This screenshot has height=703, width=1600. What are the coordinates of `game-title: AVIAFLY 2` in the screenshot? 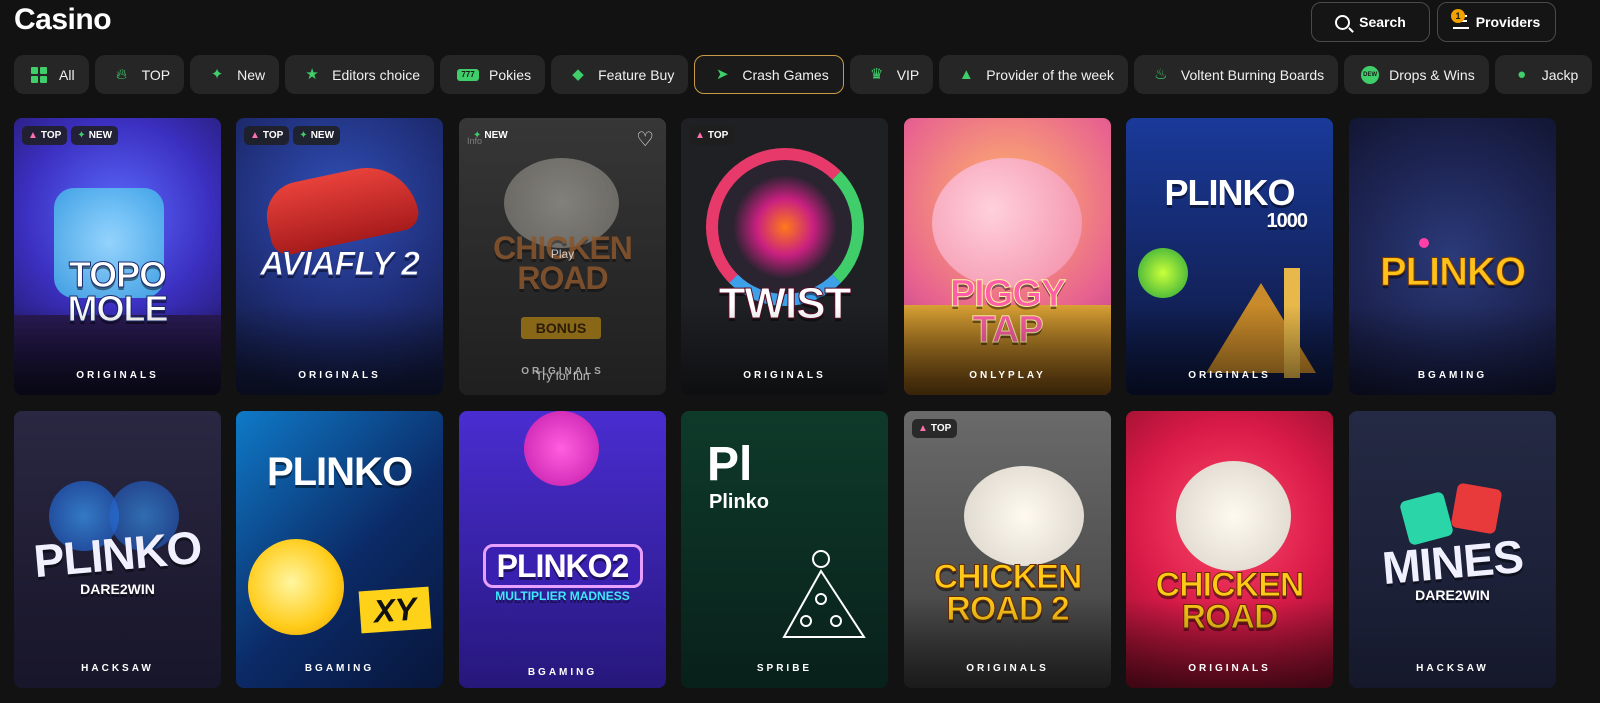 It's located at (339, 264).